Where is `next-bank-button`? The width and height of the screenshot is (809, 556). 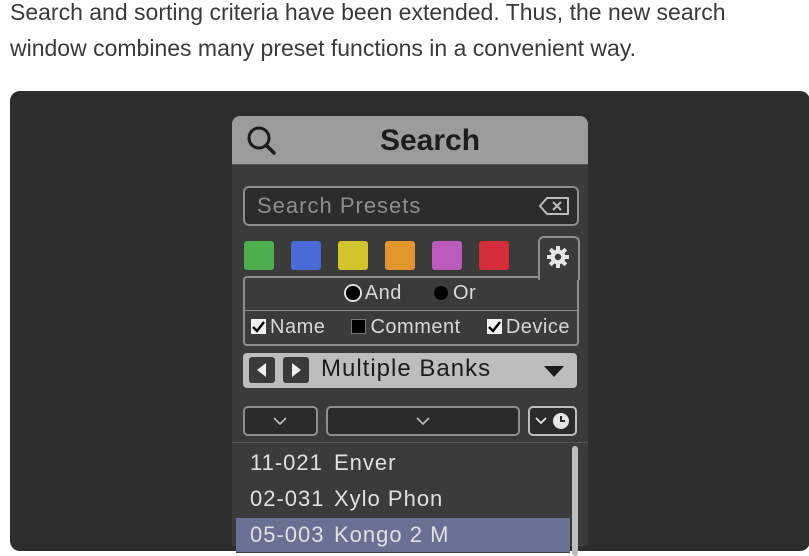
next-bank-button is located at coordinates (296, 370).